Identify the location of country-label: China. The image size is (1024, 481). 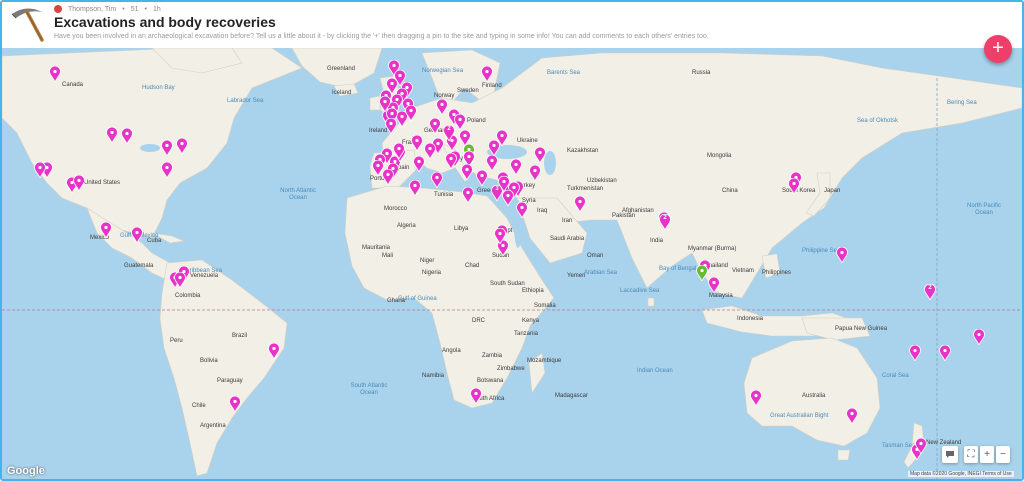
(730, 191).